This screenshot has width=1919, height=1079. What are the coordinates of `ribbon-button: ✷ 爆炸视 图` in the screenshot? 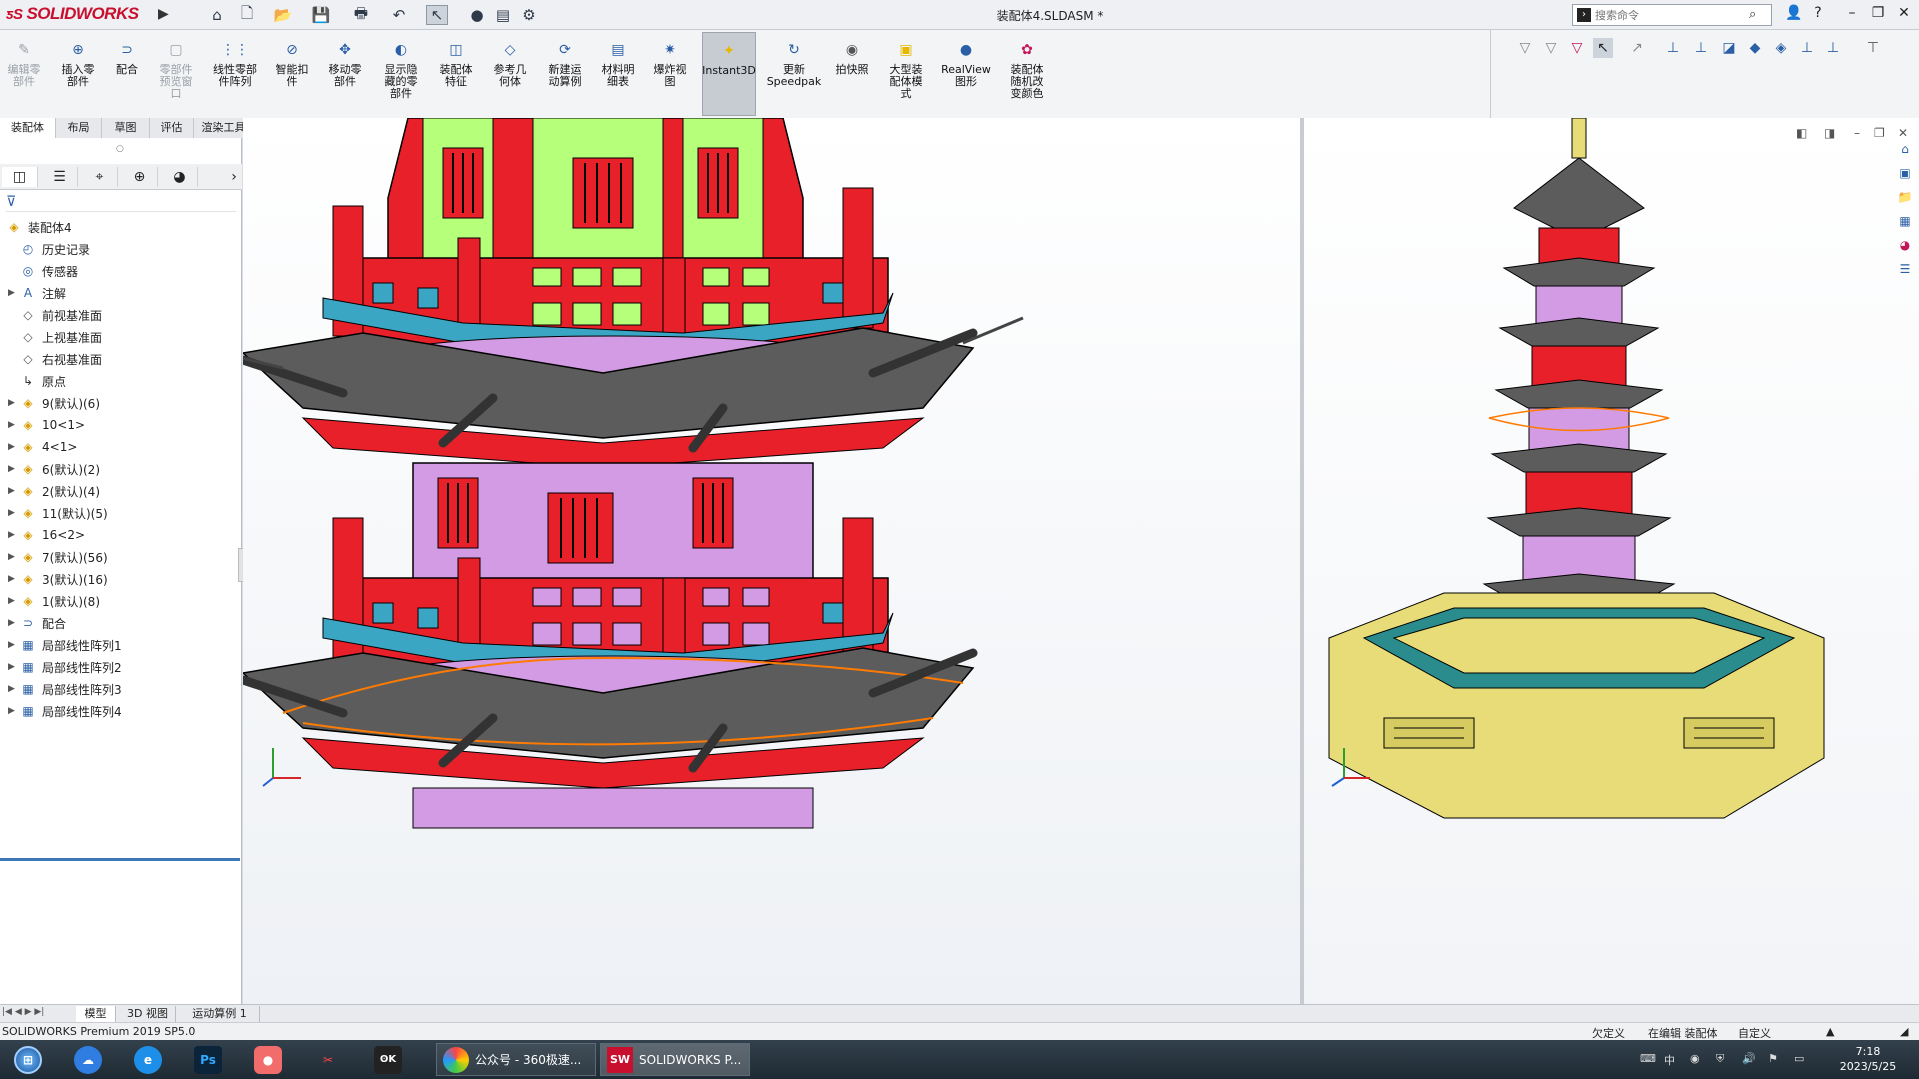 It's located at (670, 74).